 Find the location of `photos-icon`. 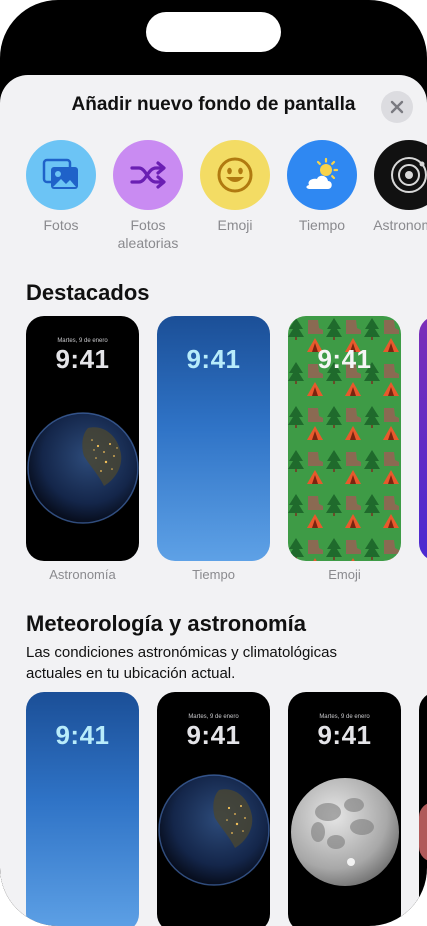

photos-icon is located at coordinates (60, 173).